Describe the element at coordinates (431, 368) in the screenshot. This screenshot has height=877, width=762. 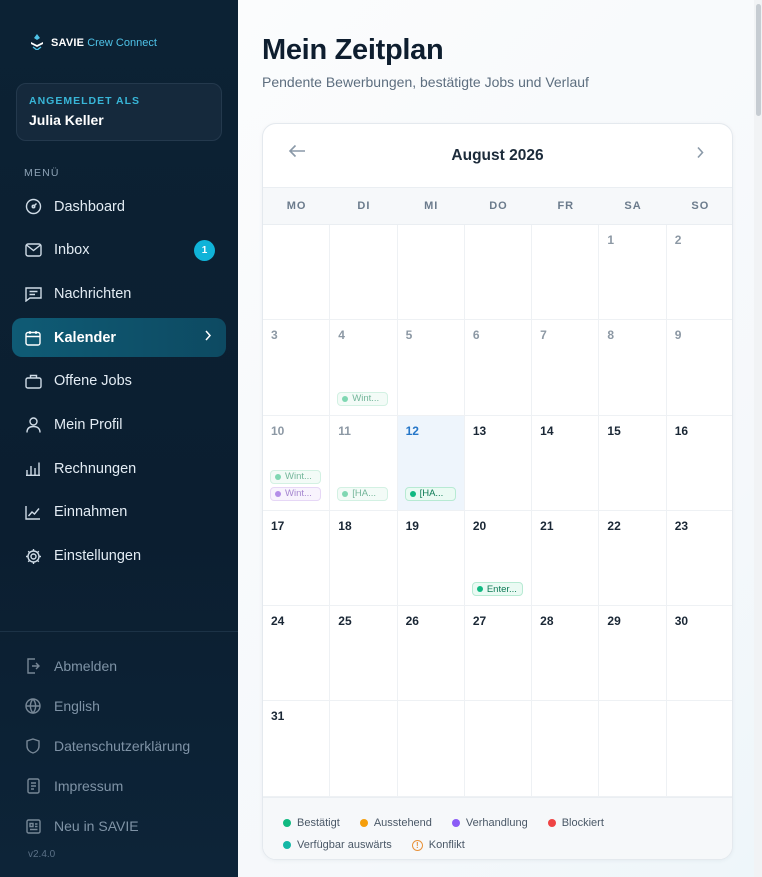
I see `calendar-day-cell: 5` at that location.